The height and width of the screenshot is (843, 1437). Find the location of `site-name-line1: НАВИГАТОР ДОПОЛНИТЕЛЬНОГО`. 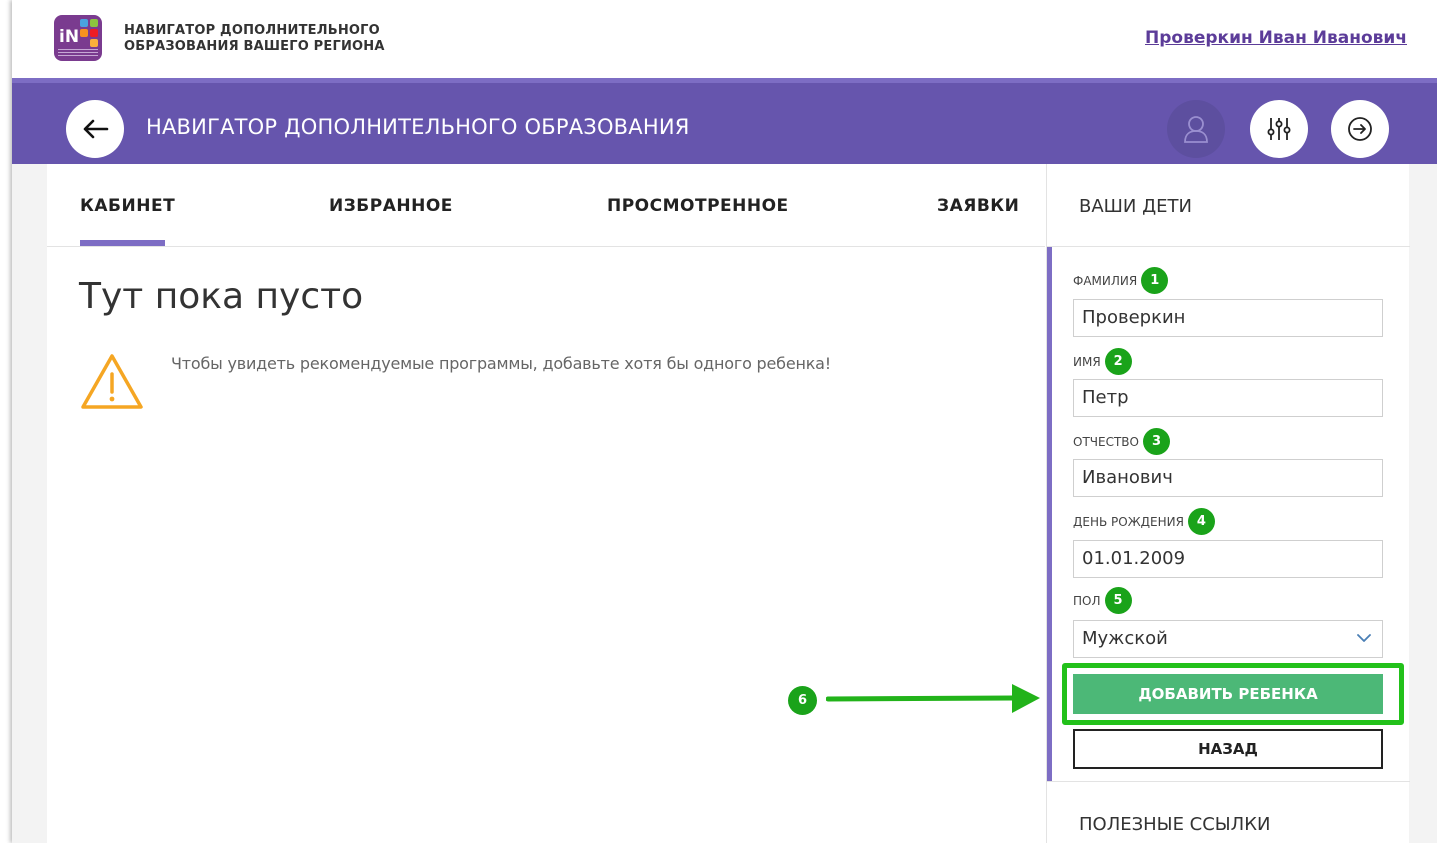

site-name-line1: НАВИГАТОР ДОПОЛНИТЕЛЬНОГО is located at coordinates (252, 30).